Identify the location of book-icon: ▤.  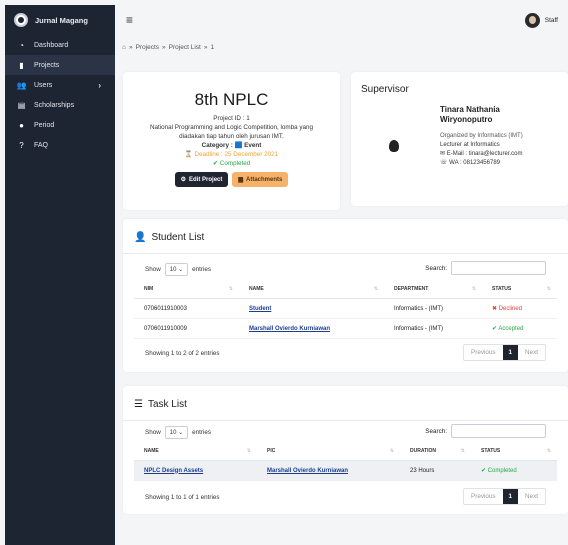
(21, 105).